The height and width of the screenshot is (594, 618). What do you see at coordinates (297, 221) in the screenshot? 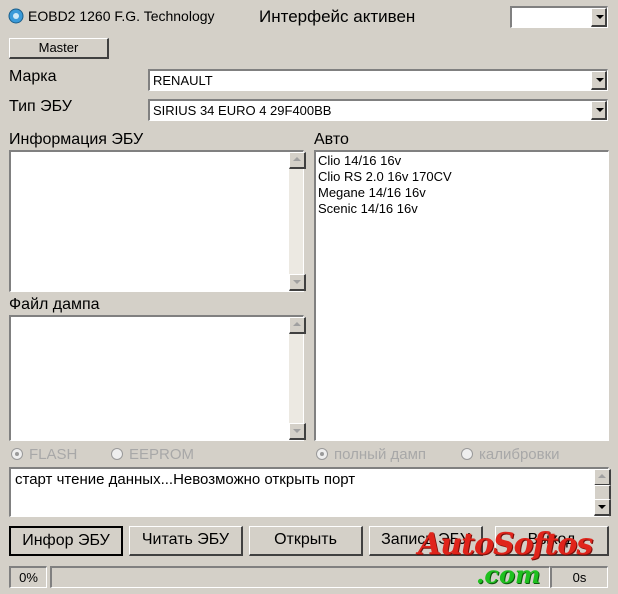
I see `ecu-info-scrollbar` at bounding box center [297, 221].